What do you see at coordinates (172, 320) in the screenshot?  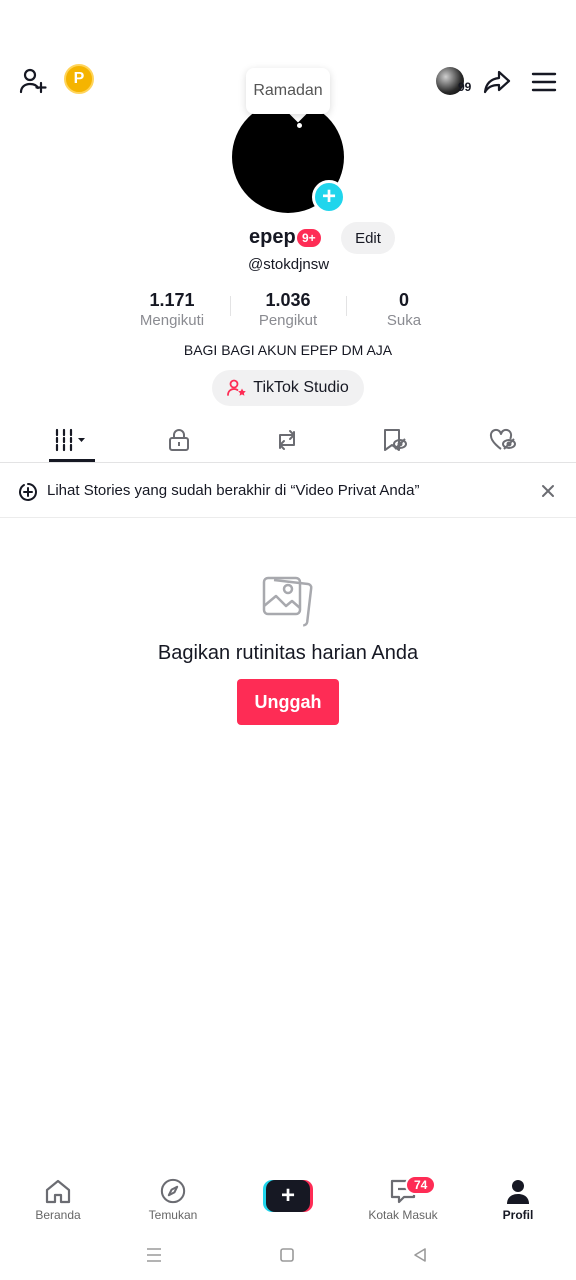 I see `stat-label: Mengikuti` at bounding box center [172, 320].